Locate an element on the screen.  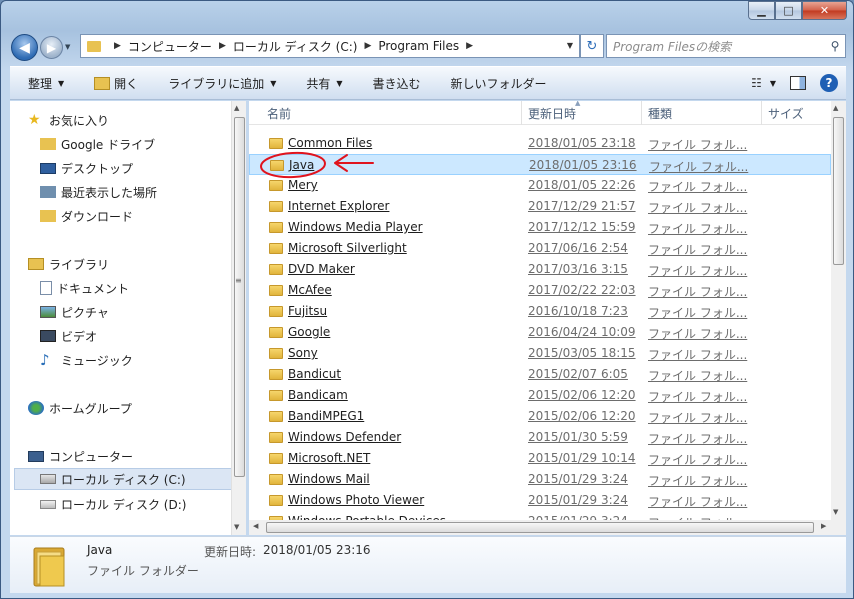
file-name: Microsoft.NET is located at coordinates (329, 458).